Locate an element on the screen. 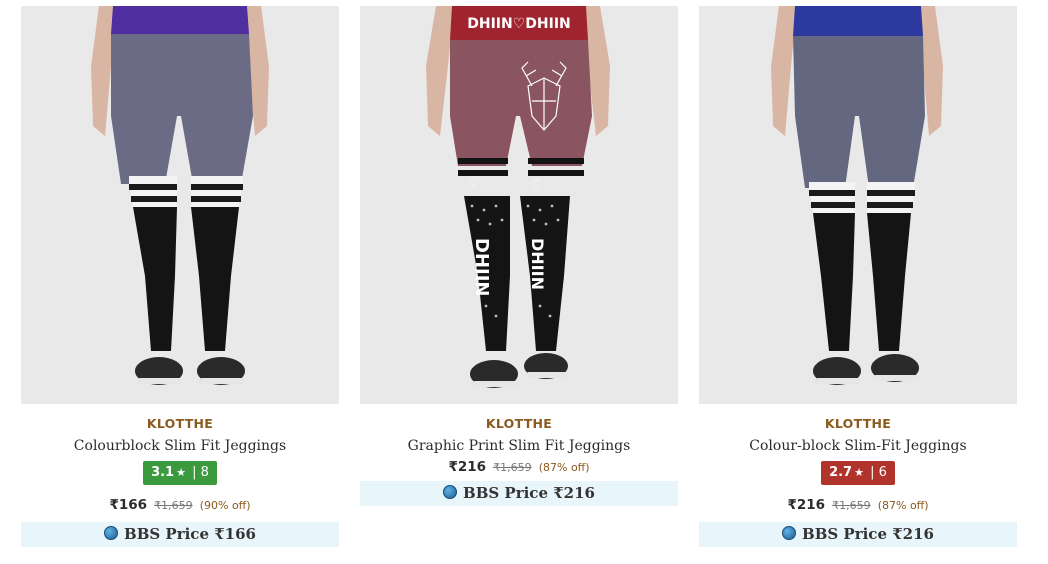 This screenshot has height=564, width=1048. rating-badge: 2.7 ★ | 6 is located at coordinates (858, 473).